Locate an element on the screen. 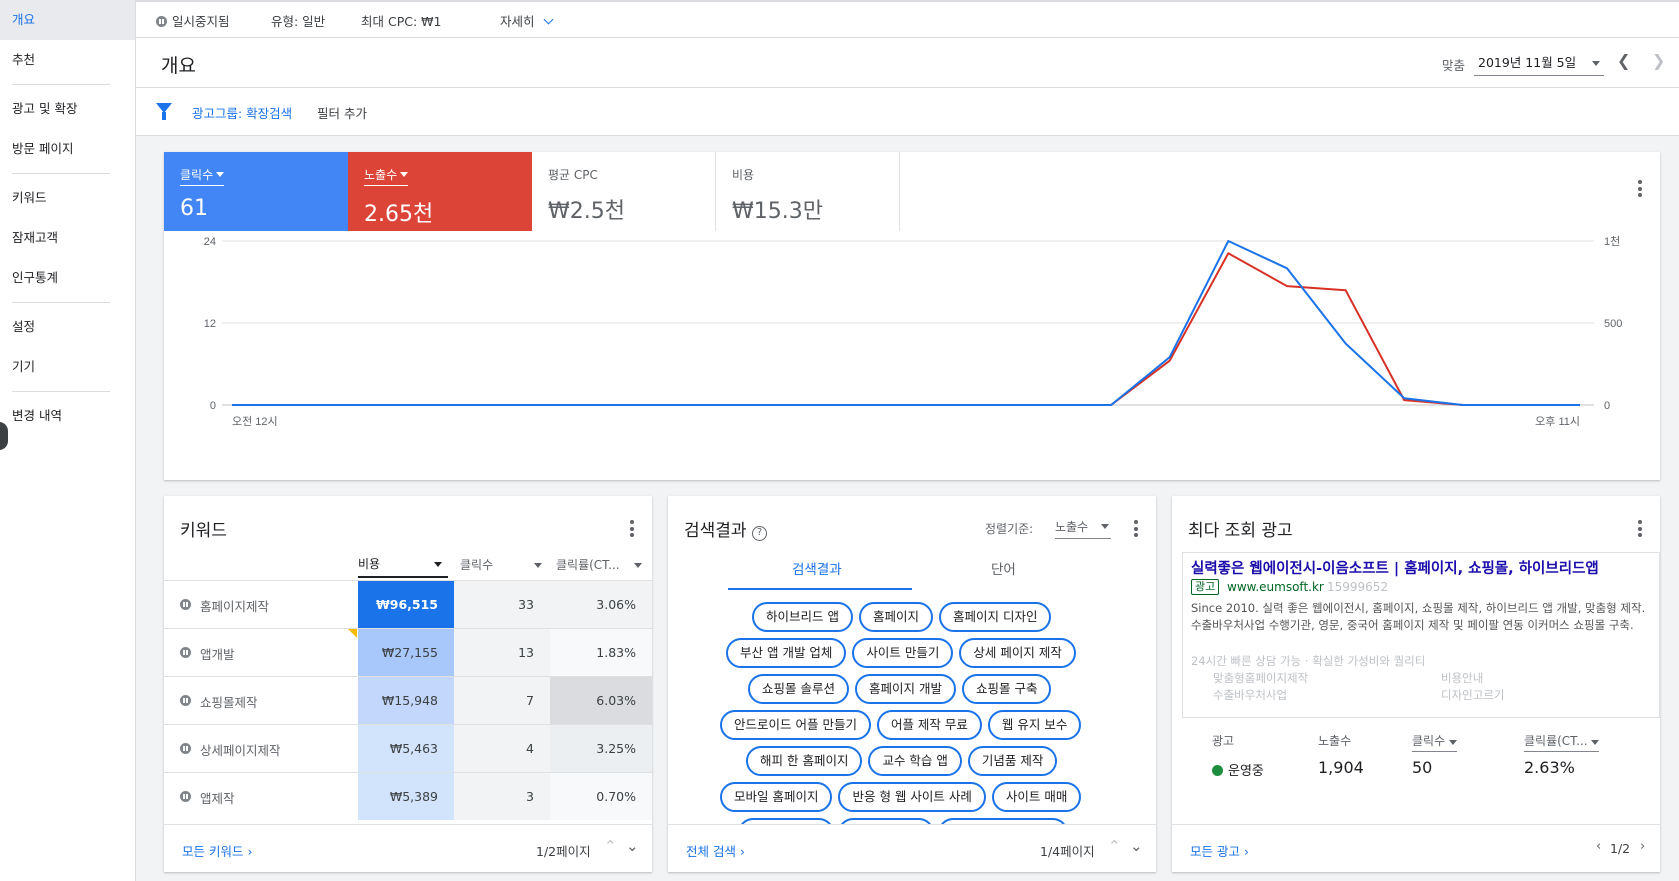 Image resolution: width=1679 pixels, height=881 pixels. search-term-chip: 홈페이지 개발 is located at coordinates (905, 689).